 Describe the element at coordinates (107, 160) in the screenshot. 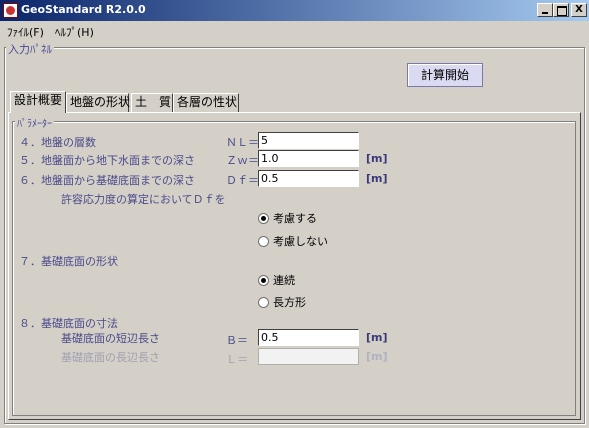

I see `groundwater-depth-label: ５．地盤面から地下水面までの深さ` at that location.